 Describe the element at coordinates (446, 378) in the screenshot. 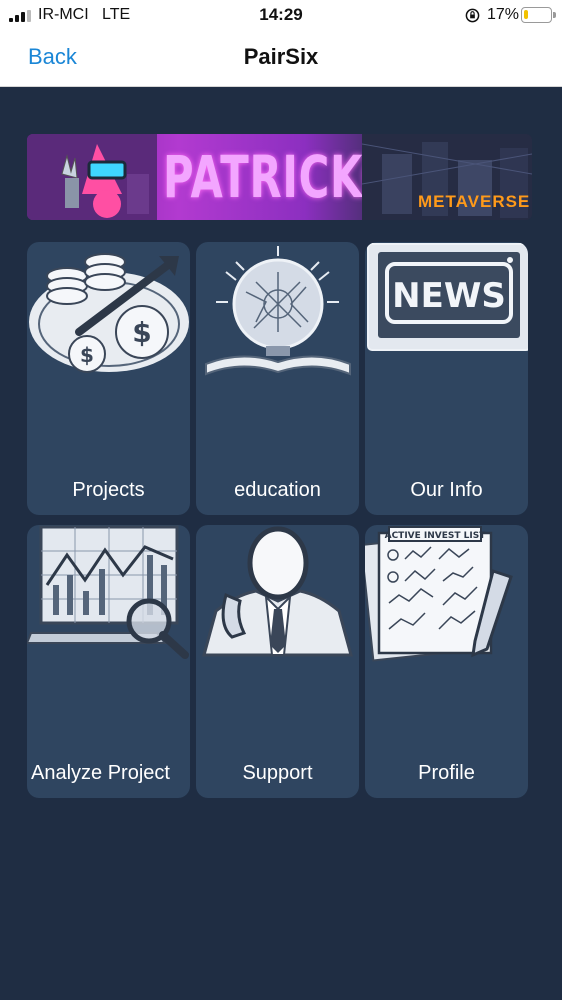

I see `our-info-tile: NEWS Our Info` at that location.